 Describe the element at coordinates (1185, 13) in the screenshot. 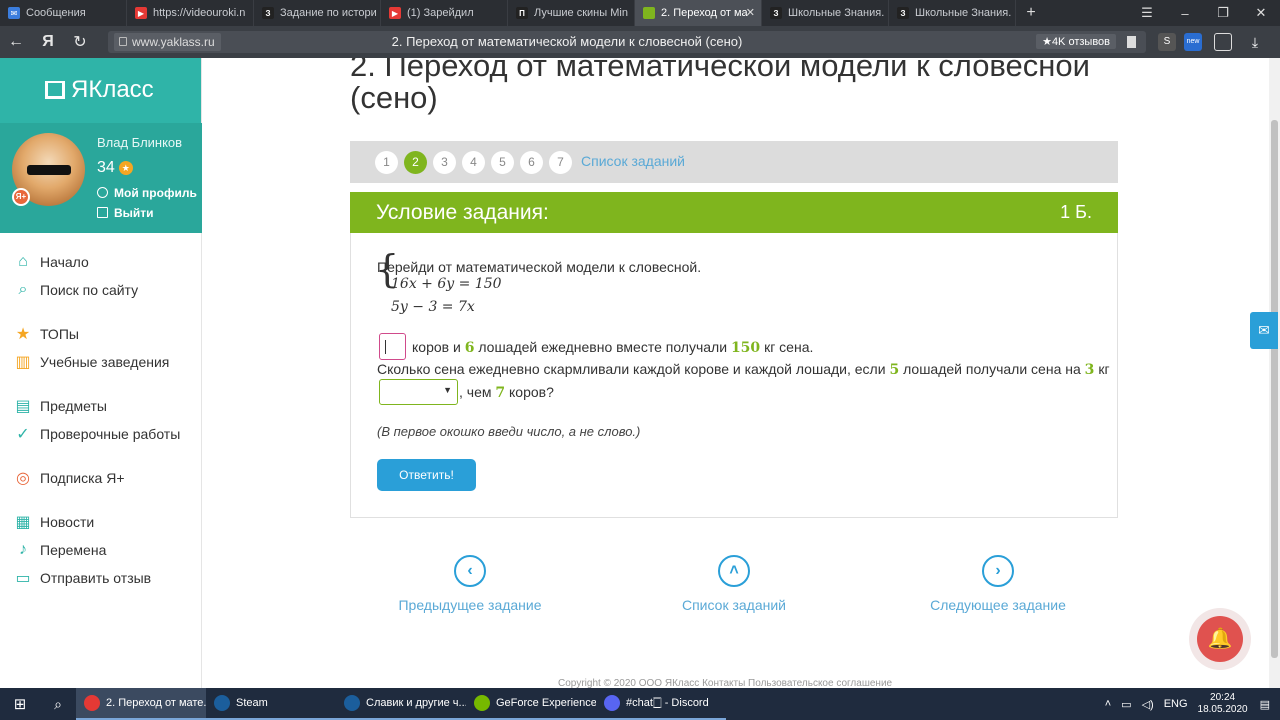

I see `minimize-icon: –` at that location.